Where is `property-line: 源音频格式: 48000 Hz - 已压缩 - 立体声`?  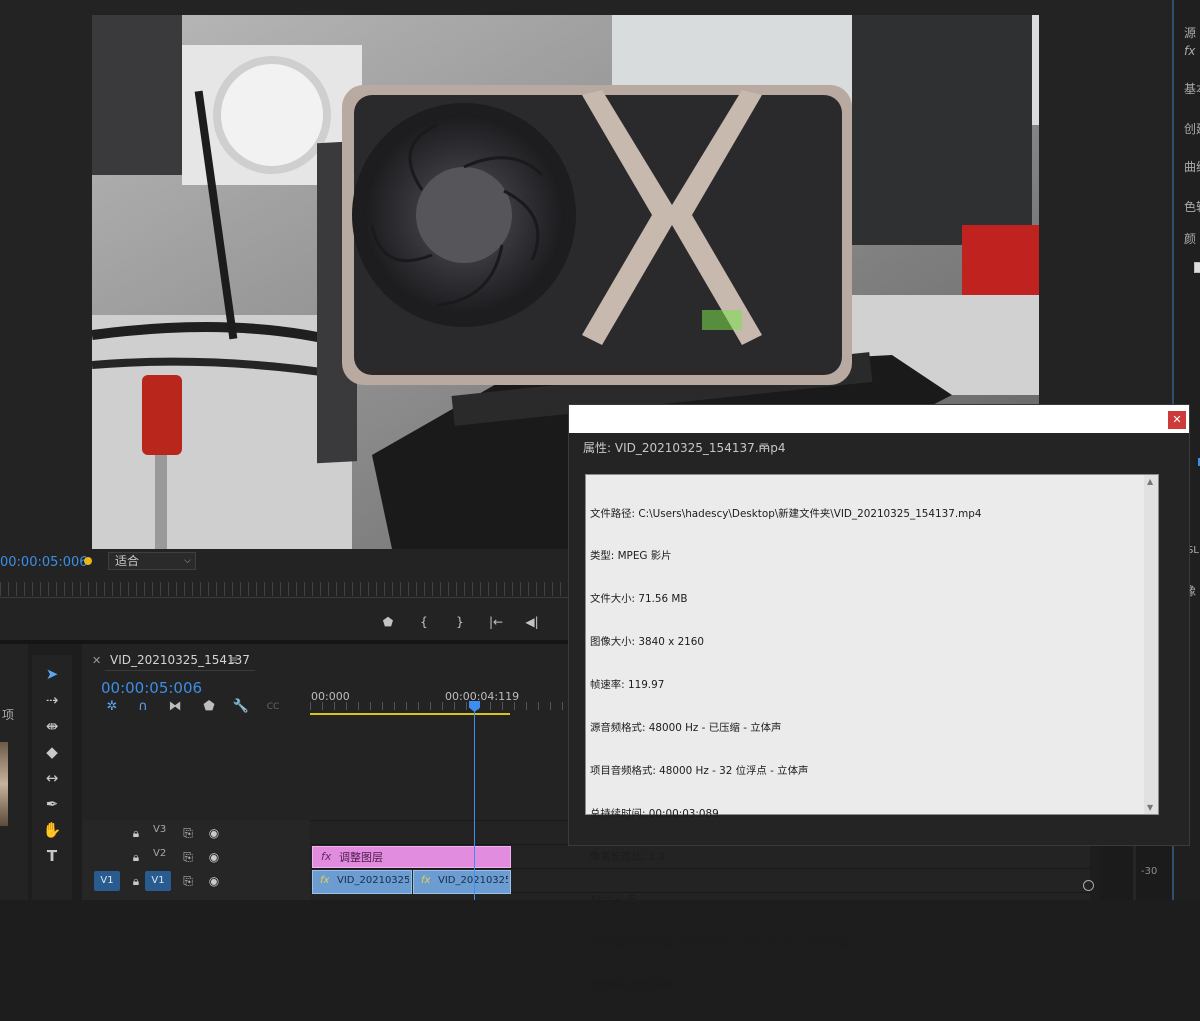 property-line: 源音频格式: 48000 Hz - 已压缩 - 立体声 is located at coordinates (686, 728).